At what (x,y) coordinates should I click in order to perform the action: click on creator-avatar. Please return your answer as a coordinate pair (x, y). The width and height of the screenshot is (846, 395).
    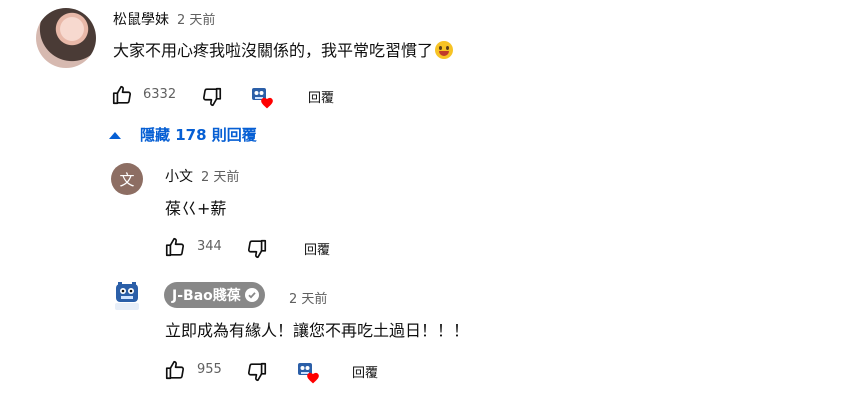
    Looking at the image, I should click on (127, 296).